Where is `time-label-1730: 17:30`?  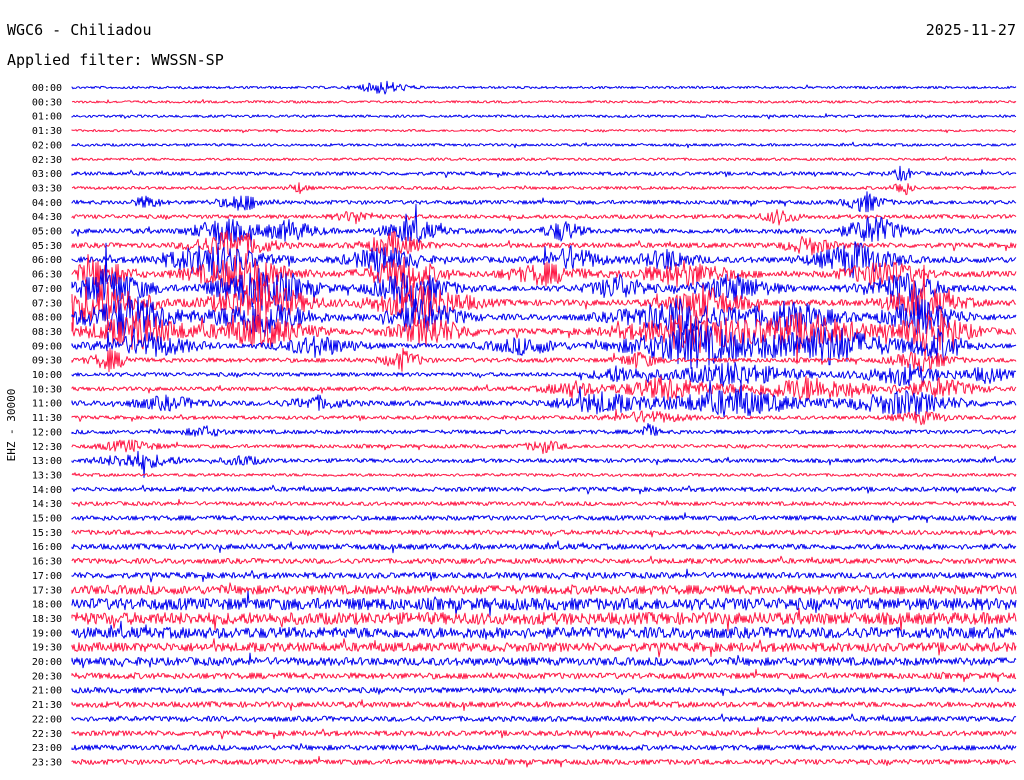 time-label-1730: 17:30 is located at coordinates (47, 590).